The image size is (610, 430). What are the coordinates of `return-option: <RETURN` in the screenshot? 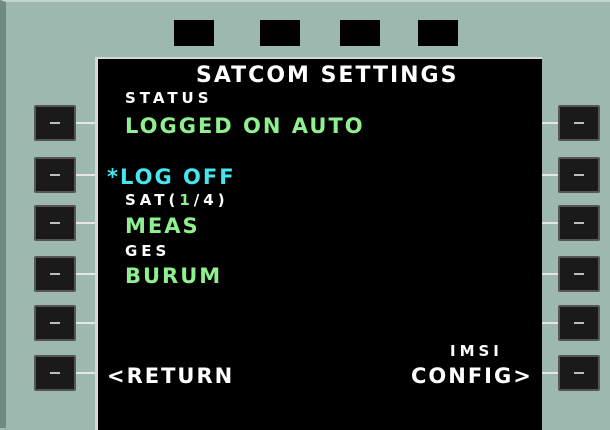 It's located at (170, 376).